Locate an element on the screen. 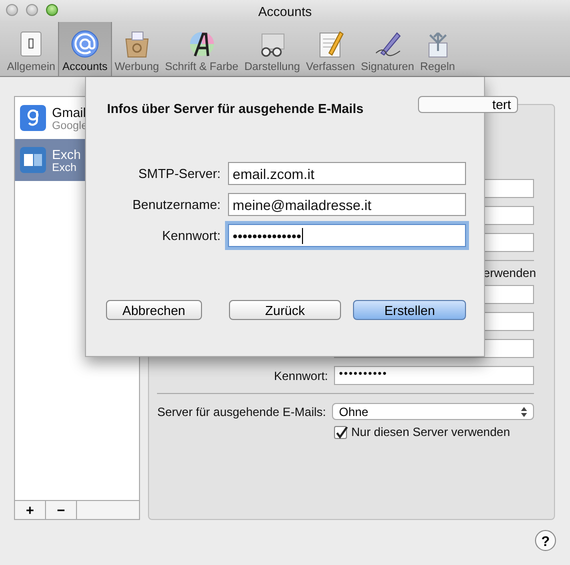 The width and height of the screenshot is (570, 565). remove-button: − is located at coordinates (61, 510).